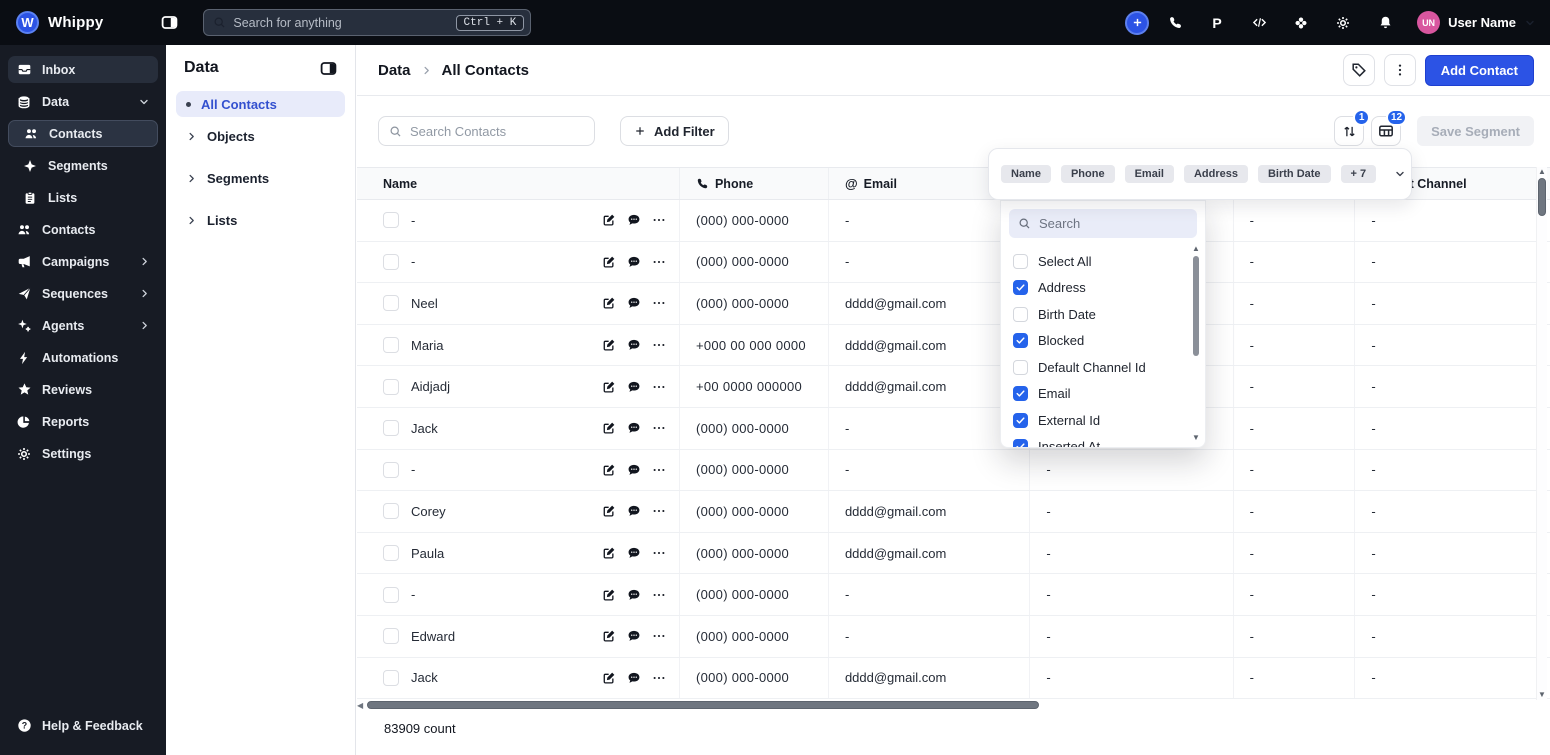 This screenshot has width=1550, height=755. I want to click on panel-item-objects: Objects, so click(260, 136).